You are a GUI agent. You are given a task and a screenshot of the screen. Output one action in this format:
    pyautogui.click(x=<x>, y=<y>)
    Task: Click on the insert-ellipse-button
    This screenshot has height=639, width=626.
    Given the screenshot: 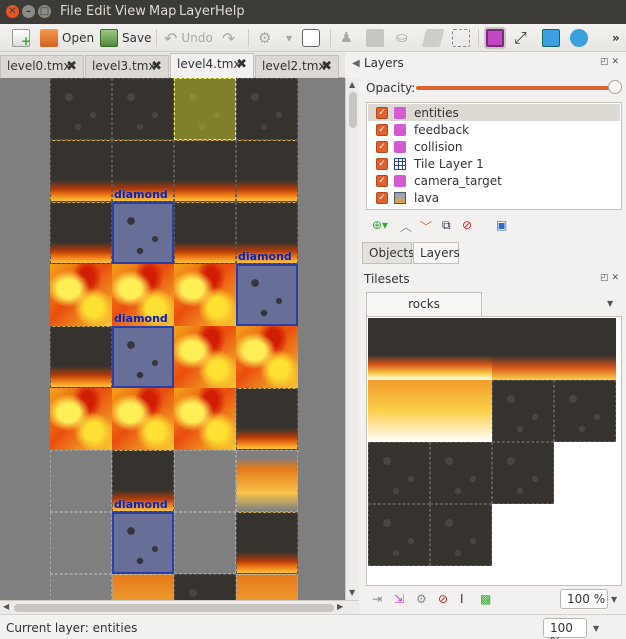 What is the action you would take?
    pyautogui.click(x=579, y=38)
    